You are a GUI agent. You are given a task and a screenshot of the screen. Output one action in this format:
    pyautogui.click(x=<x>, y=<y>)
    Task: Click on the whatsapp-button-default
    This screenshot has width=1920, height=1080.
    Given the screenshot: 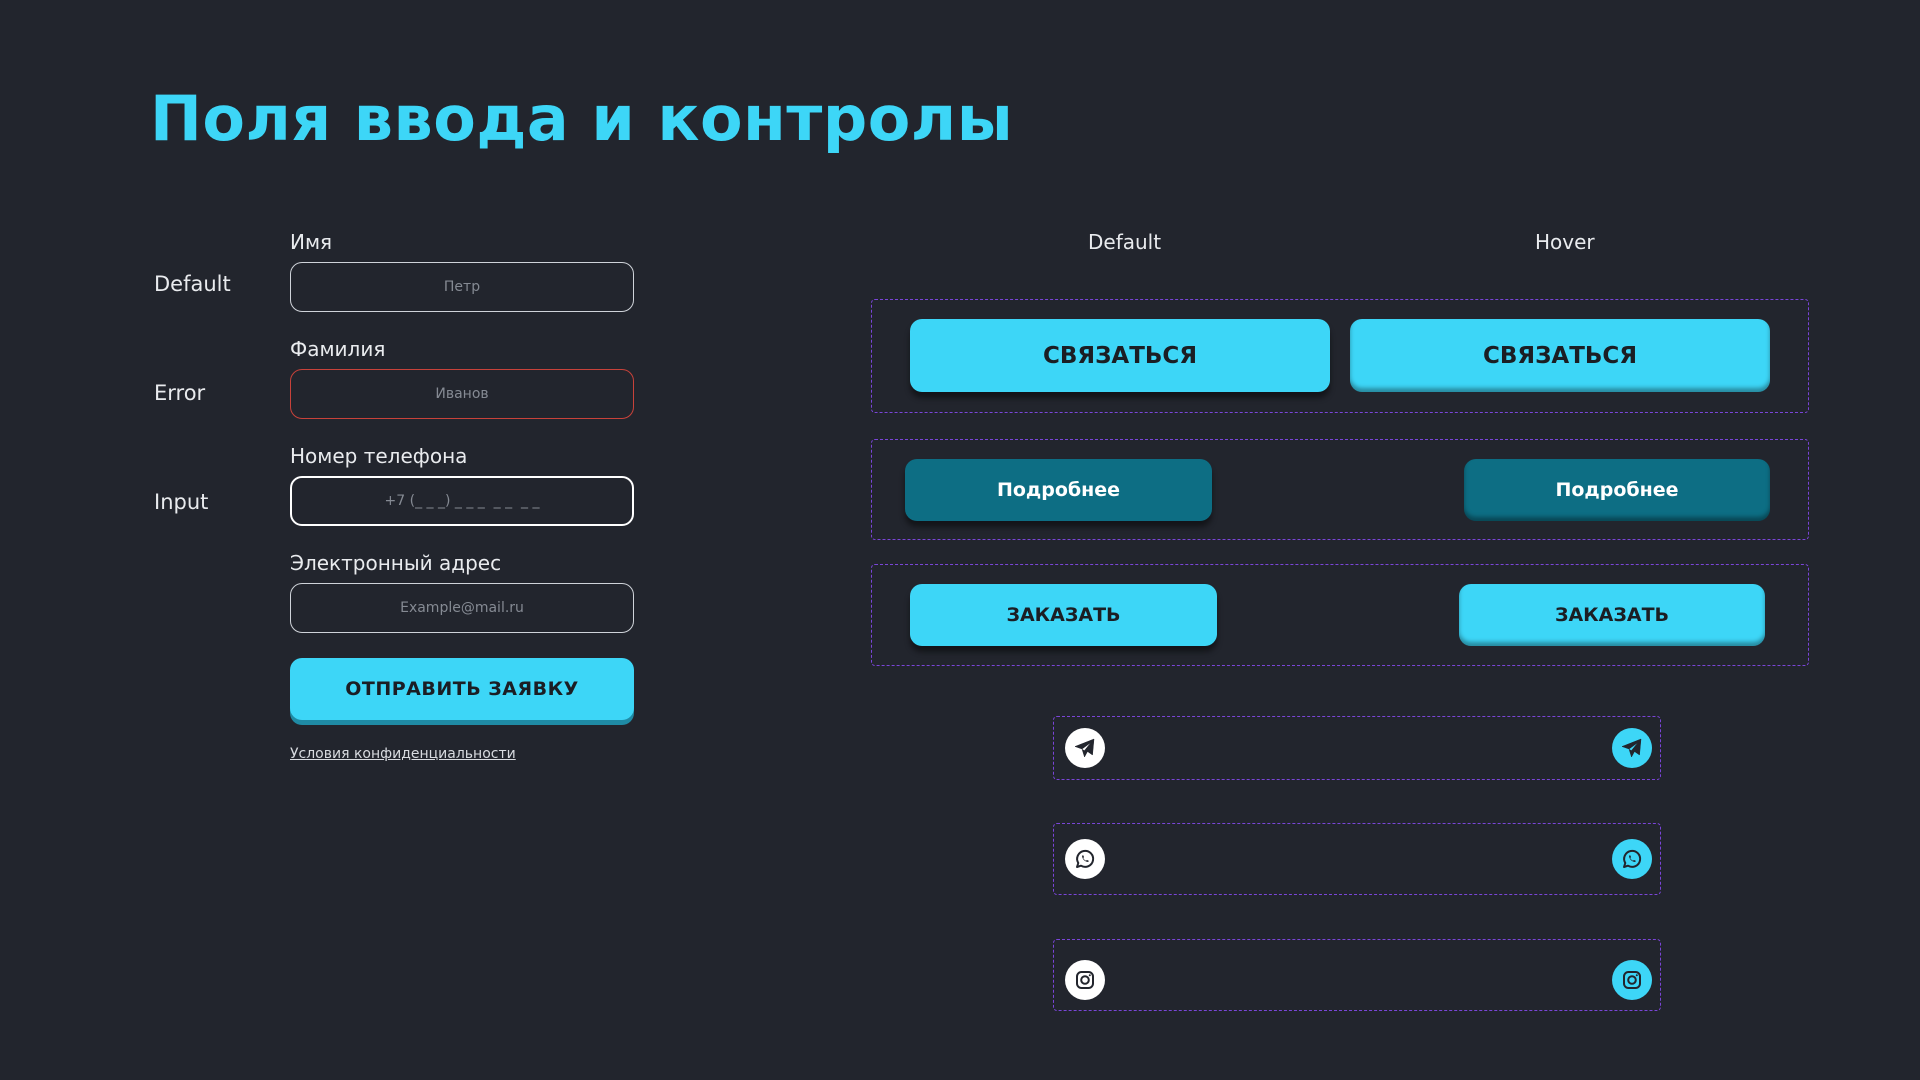 What is the action you would take?
    pyautogui.click(x=1085, y=859)
    